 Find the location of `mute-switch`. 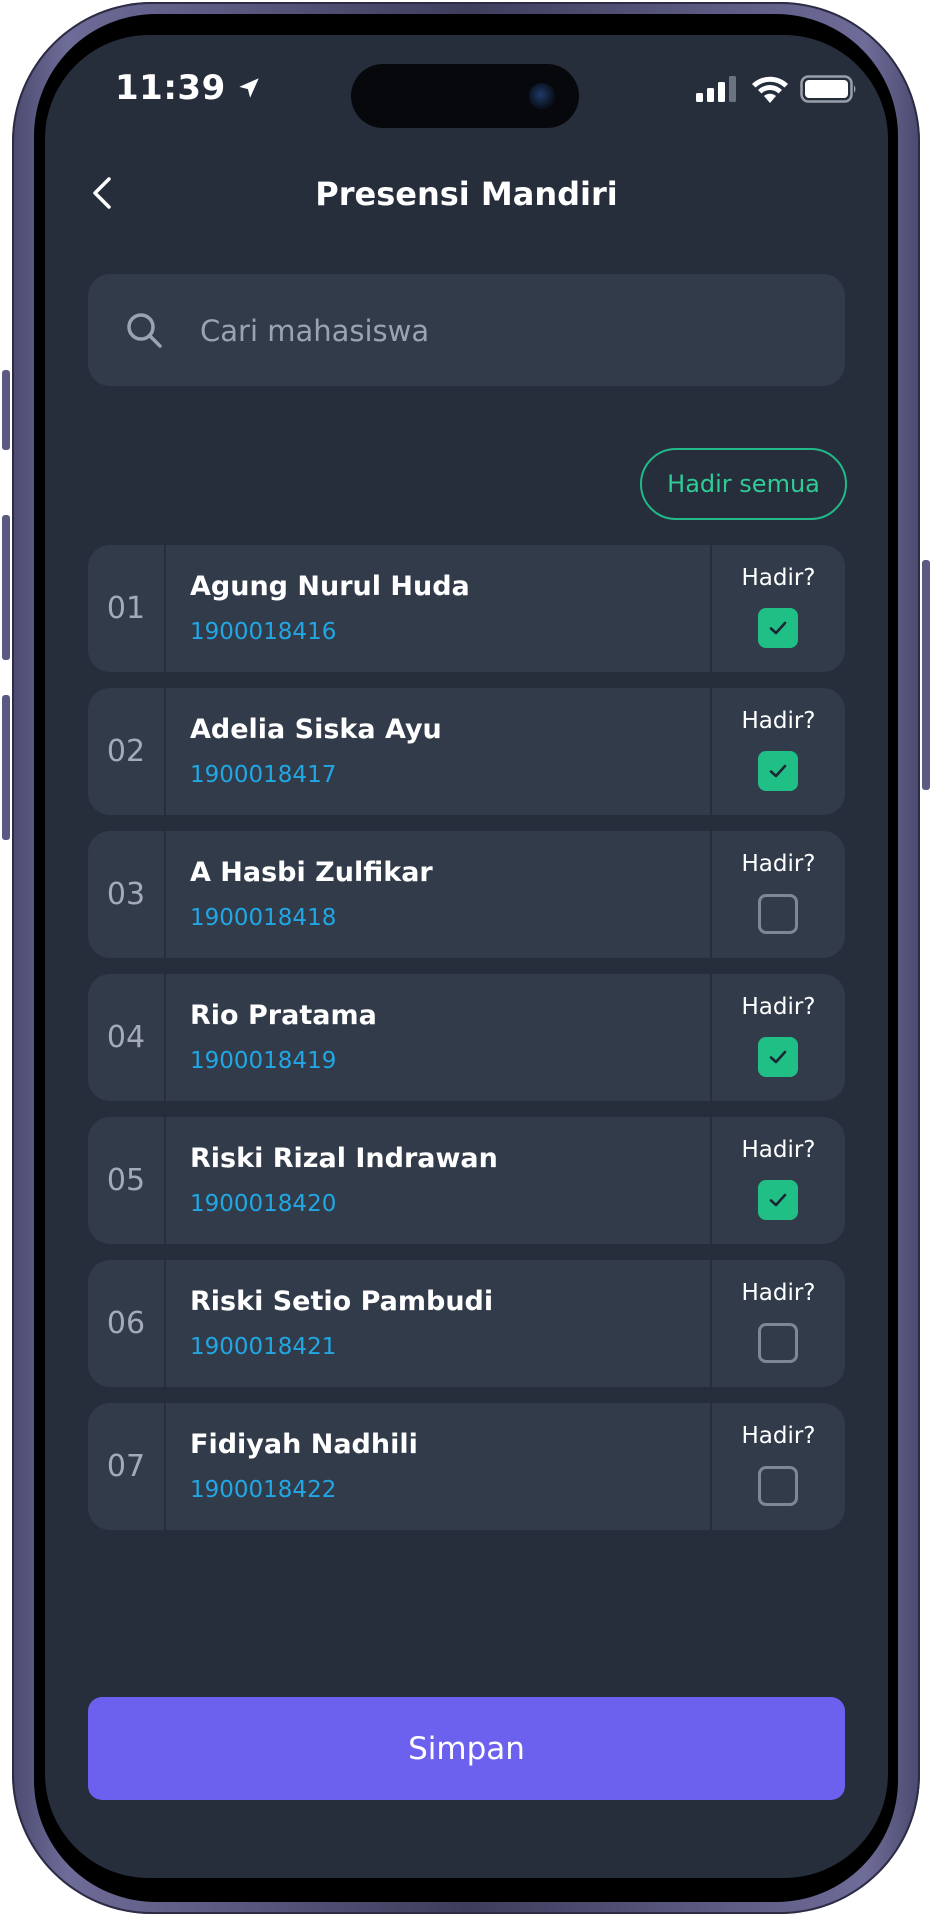

mute-switch is located at coordinates (6, 410).